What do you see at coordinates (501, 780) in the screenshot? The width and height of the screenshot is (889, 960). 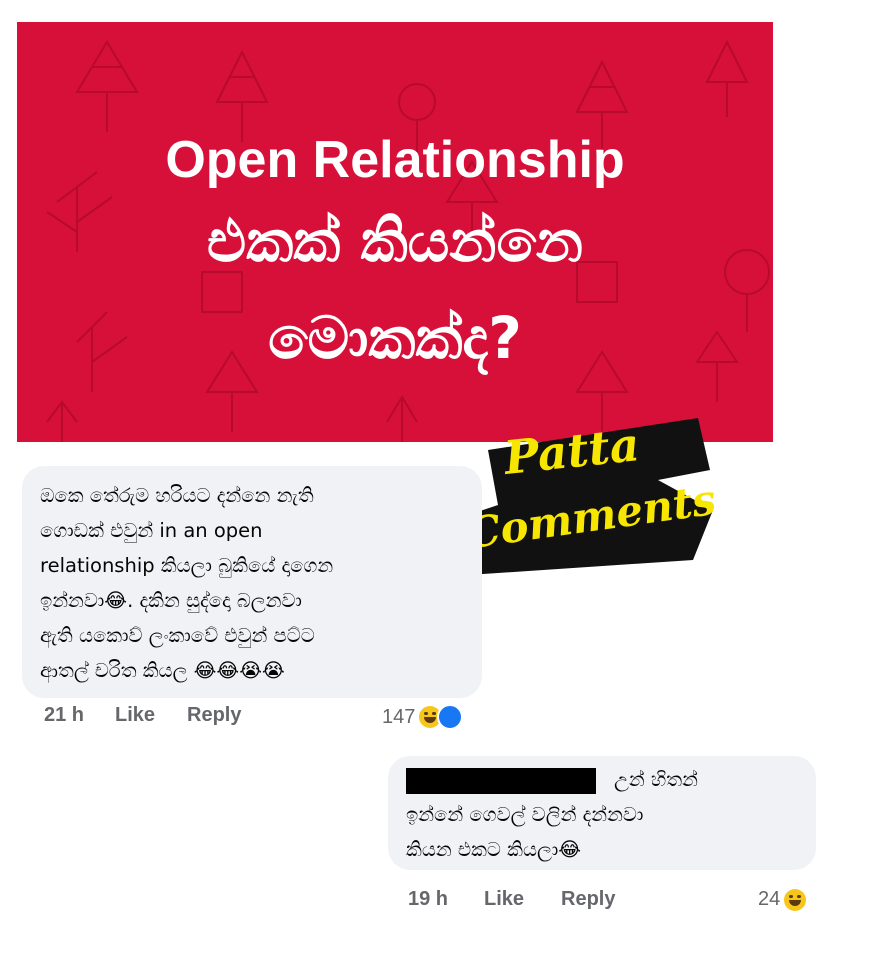 I see `redacted-name` at bounding box center [501, 780].